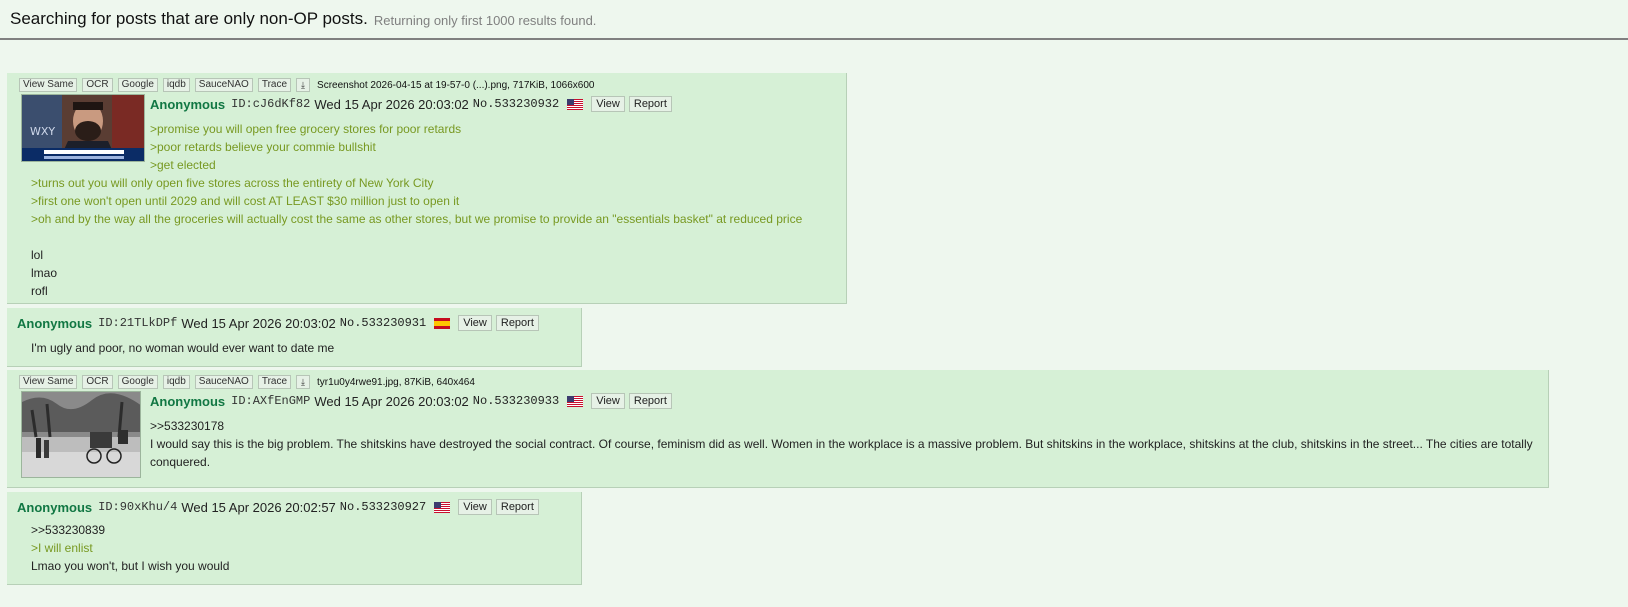  What do you see at coordinates (258, 507) in the screenshot?
I see `post-date: Wed 15 Apr 2026 20:02:57` at bounding box center [258, 507].